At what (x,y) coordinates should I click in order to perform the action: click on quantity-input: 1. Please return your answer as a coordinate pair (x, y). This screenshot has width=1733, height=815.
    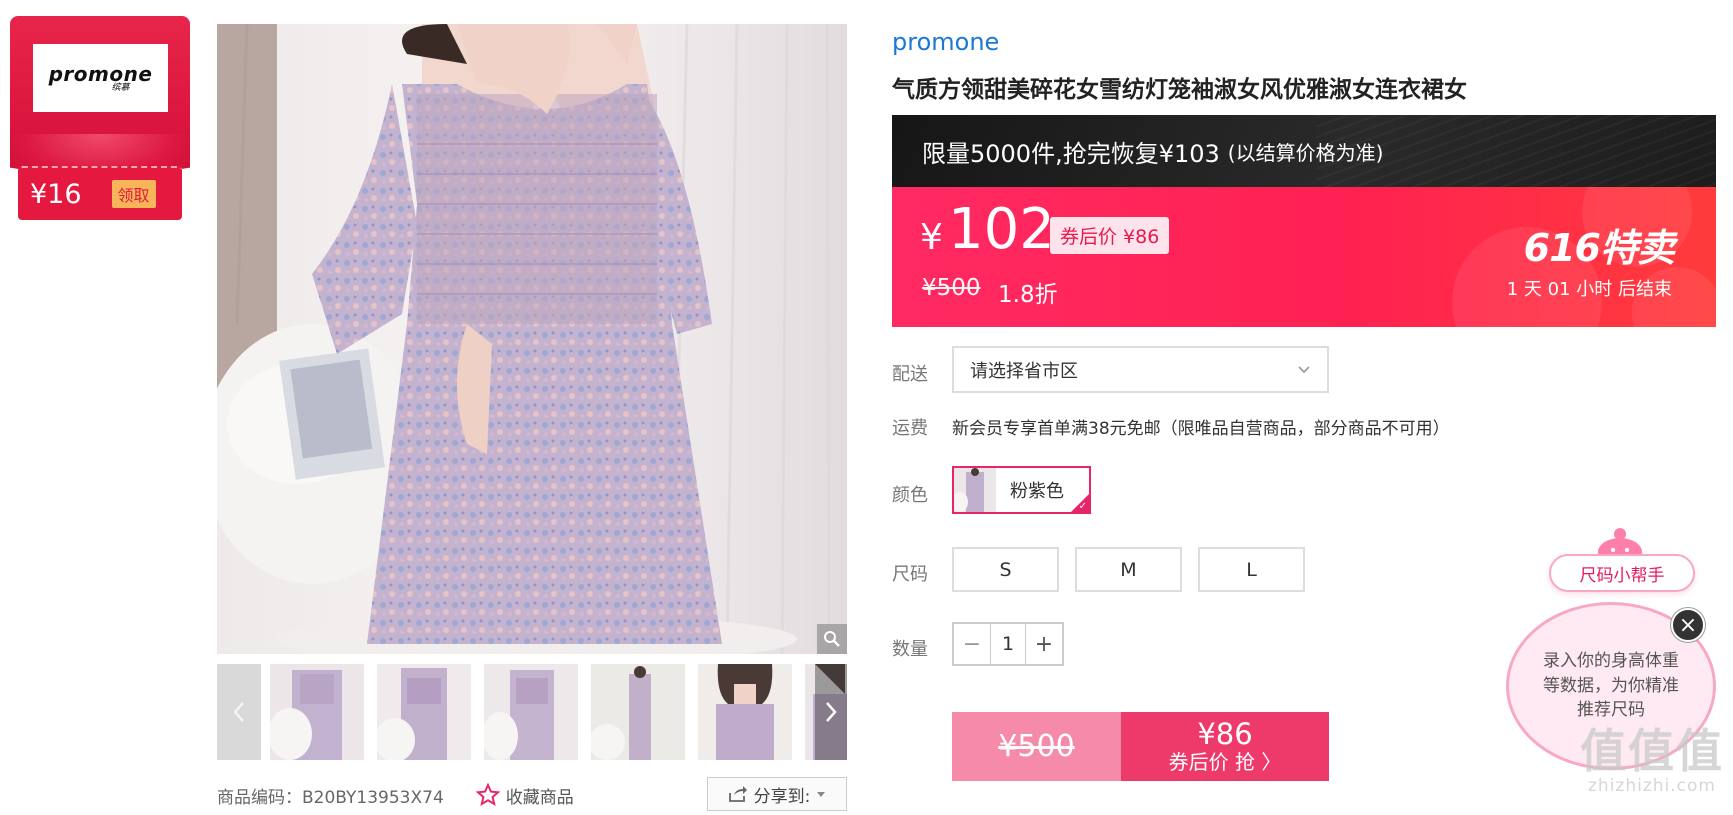
    Looking at the image, I should click on (1008, 644).